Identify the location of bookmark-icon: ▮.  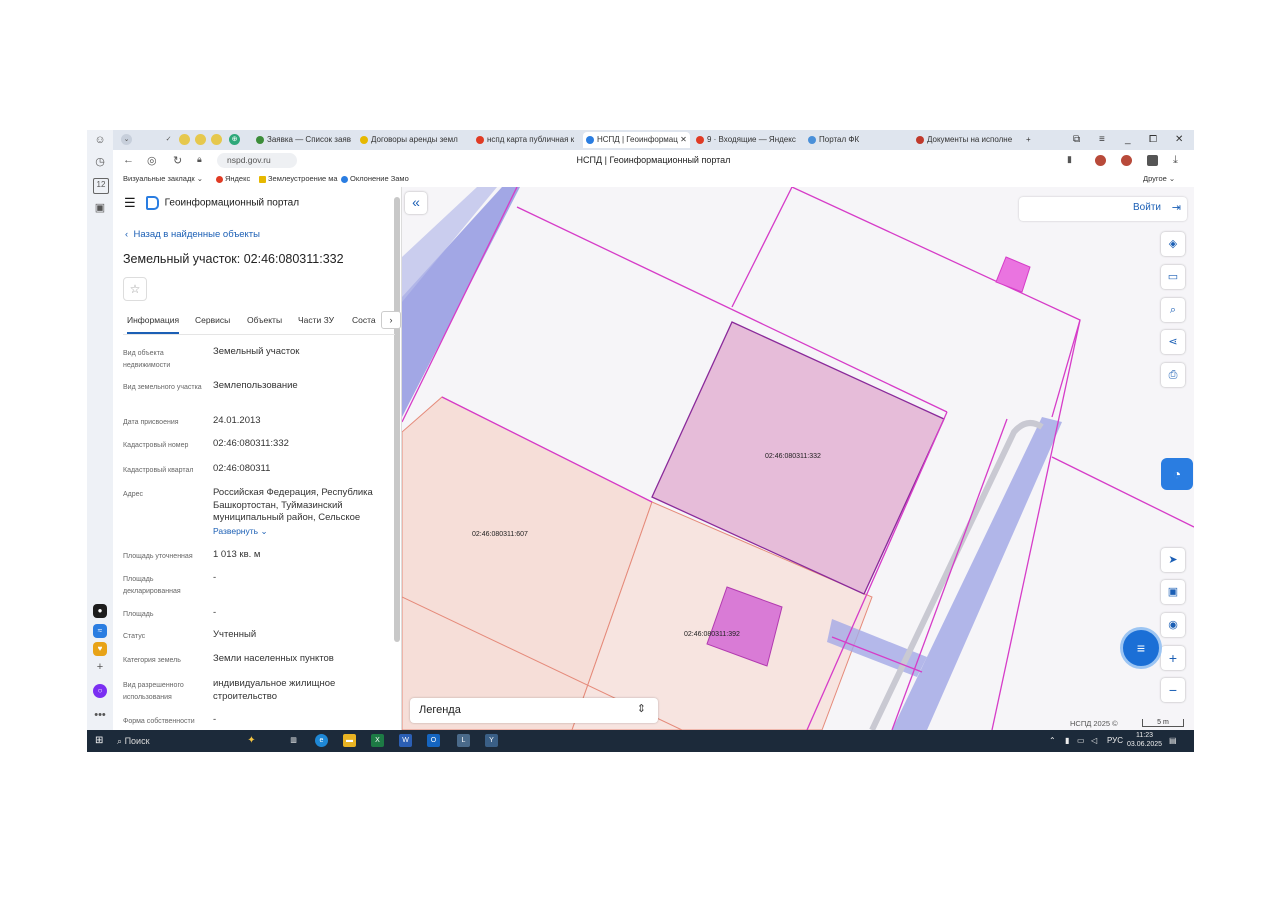
(1069, 159).